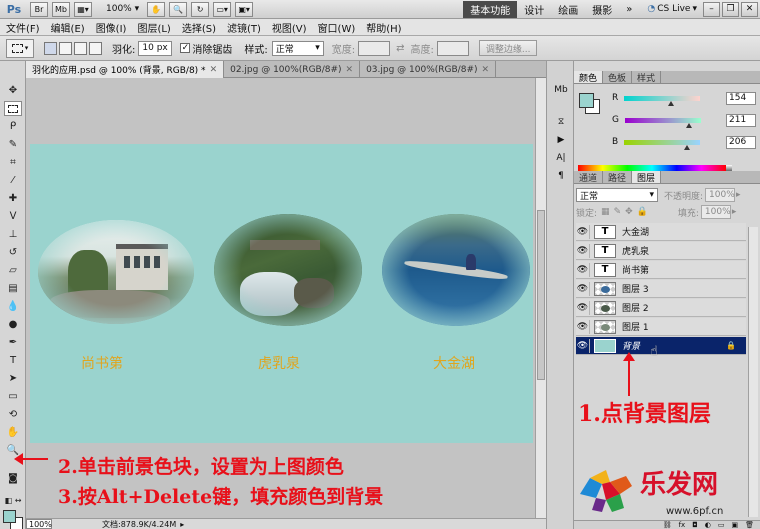  What do you see at coordinates (244, 9) in the screenshot?
I see `screen-mode-button: ▣▾` at bounding box center [244, 9].